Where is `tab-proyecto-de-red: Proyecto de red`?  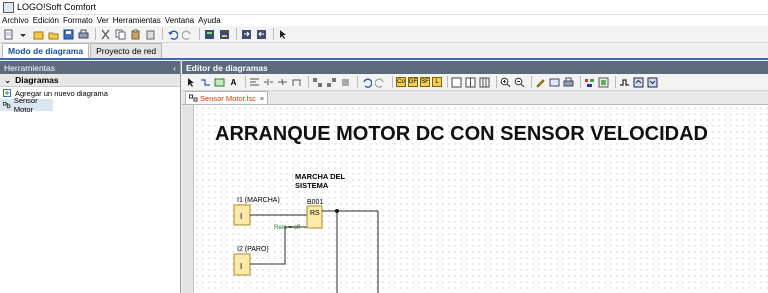 tab-proyecto-de-red: Proyecto de red is located at coordinates (126, 50).